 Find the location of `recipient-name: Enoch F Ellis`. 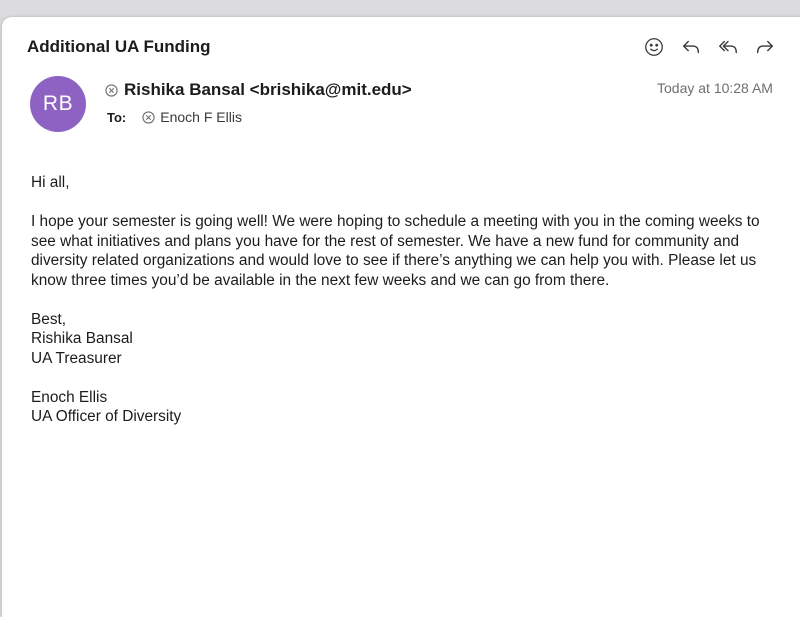

recipient-name: Enoch F Ellis is located at coordinates (201, 117).